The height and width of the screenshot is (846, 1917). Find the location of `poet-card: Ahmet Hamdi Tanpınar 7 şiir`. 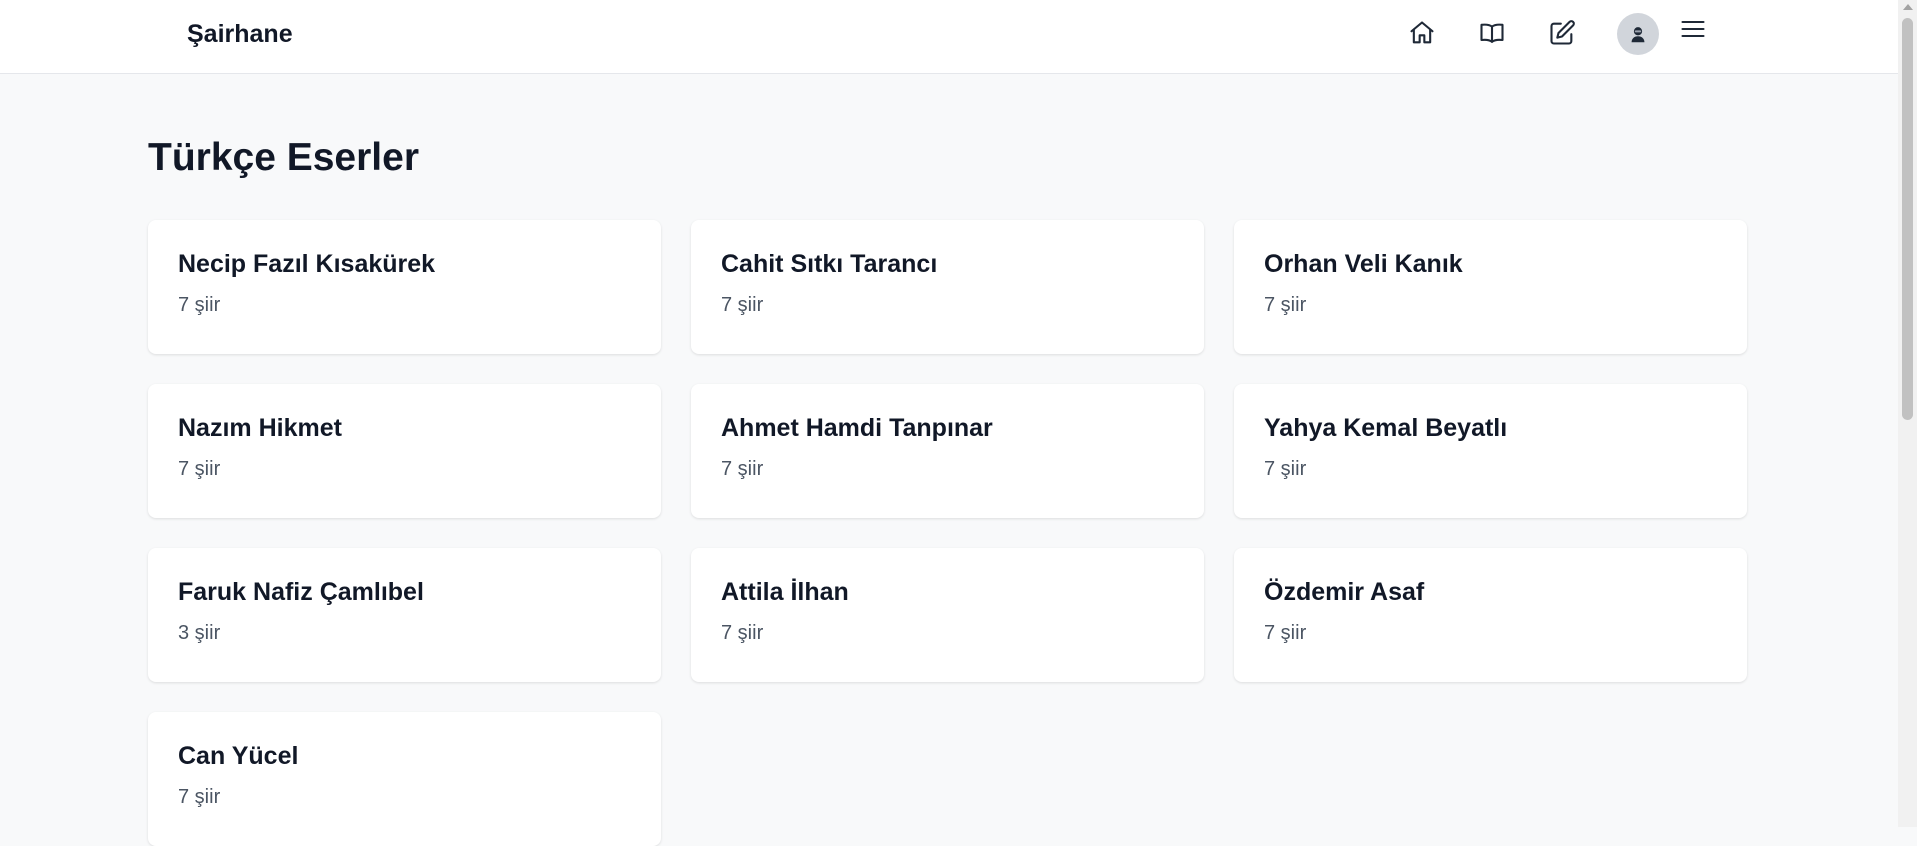

poet-card: Ahmet Hamdi Tanpınar 7 şiir is located at coordinates (947, 451).